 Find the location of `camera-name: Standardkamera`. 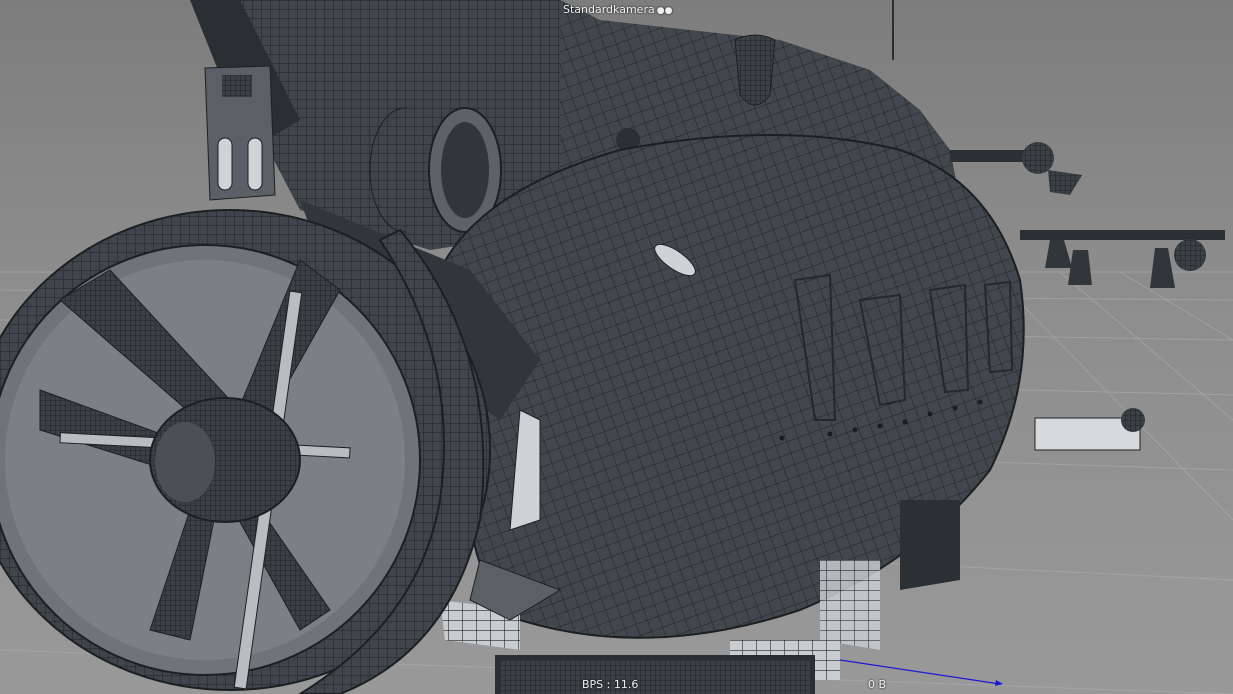

camera-name: Standardkamera is located at coordinates (609, 9).